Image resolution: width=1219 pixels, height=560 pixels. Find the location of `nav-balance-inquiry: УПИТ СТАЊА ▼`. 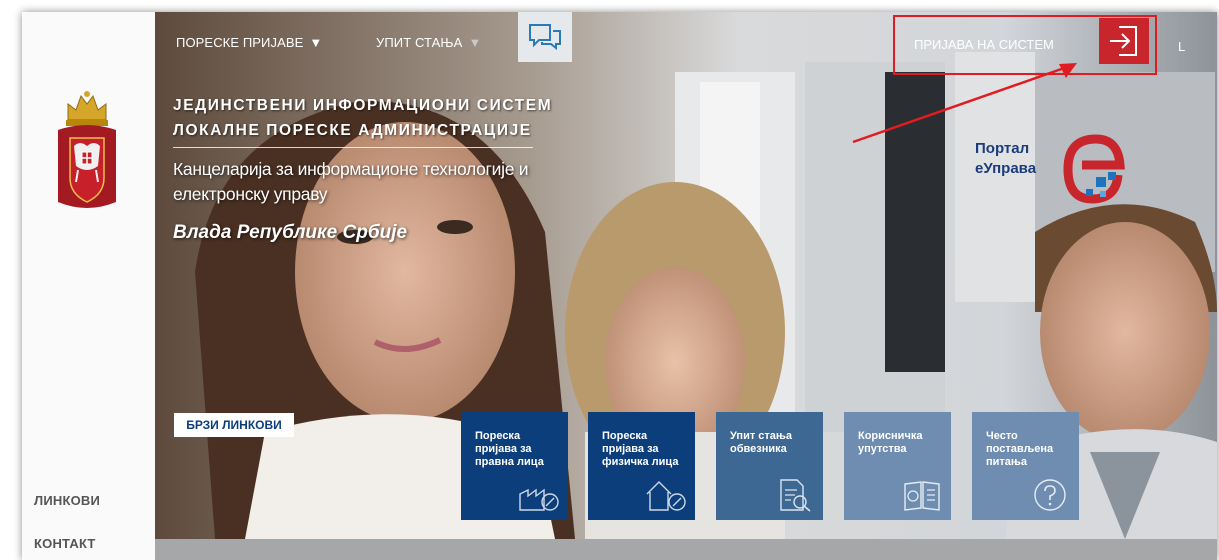

nav-balance-inquiry: УПИТ СТАЊА ▼ is located at coordinates (428, 42).